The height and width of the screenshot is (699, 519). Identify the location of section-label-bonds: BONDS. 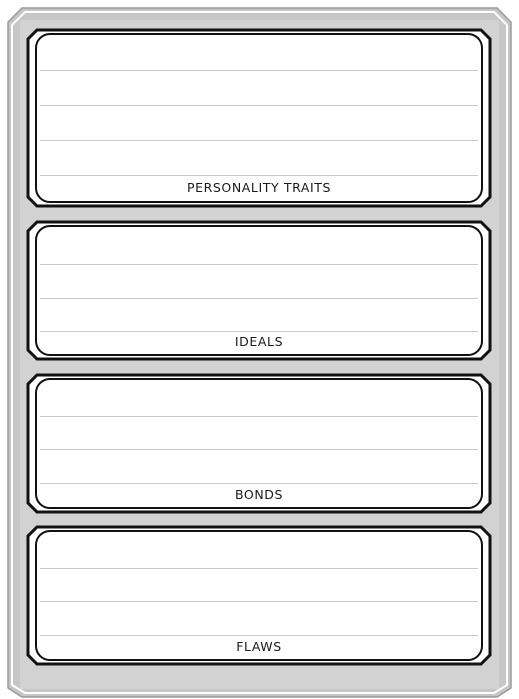
(259, 494).